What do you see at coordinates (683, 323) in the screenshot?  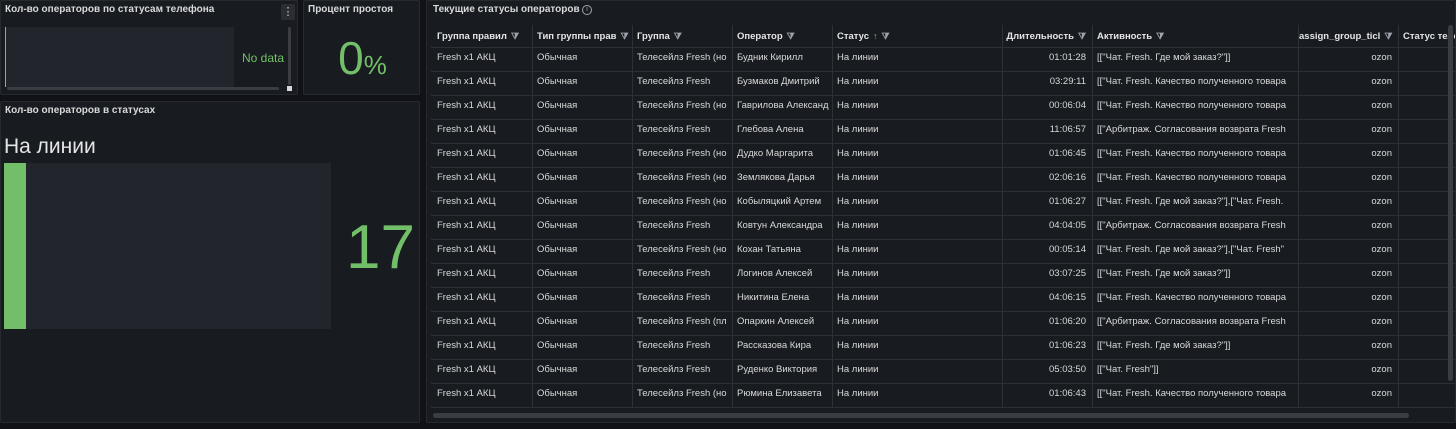 I see `table-cell: Телесейлз Fresh (пл` at bounding box center [683, 323].